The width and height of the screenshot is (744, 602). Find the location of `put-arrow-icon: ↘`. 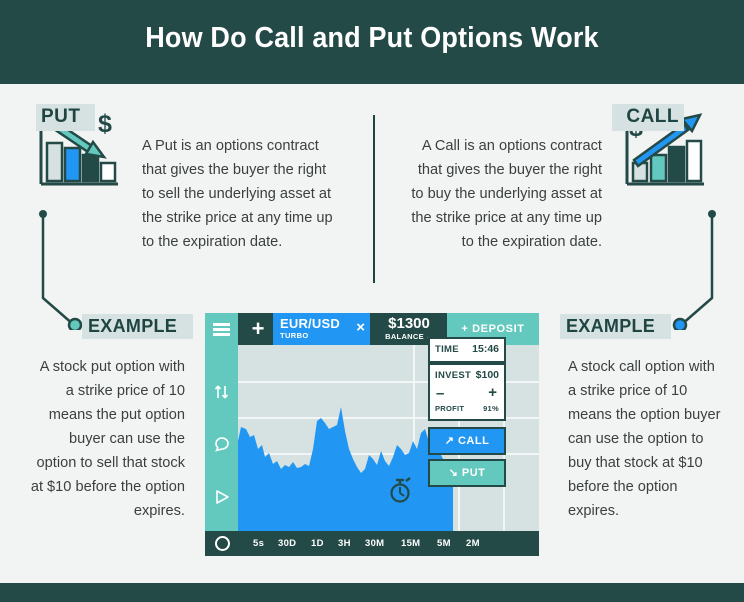

put-arrow-icon: ↘ is located at coordinates (453, 473).